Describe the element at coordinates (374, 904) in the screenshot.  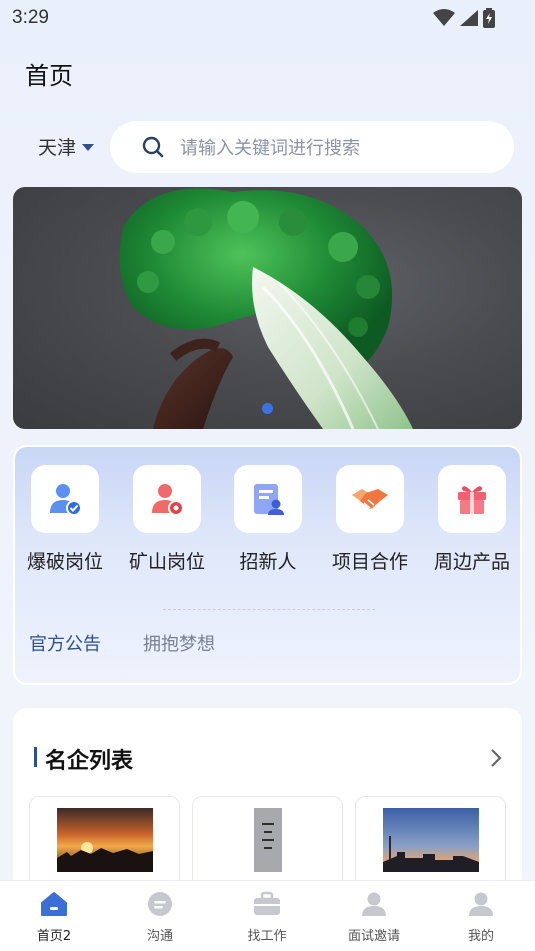
I see `interview-icon` at that location.